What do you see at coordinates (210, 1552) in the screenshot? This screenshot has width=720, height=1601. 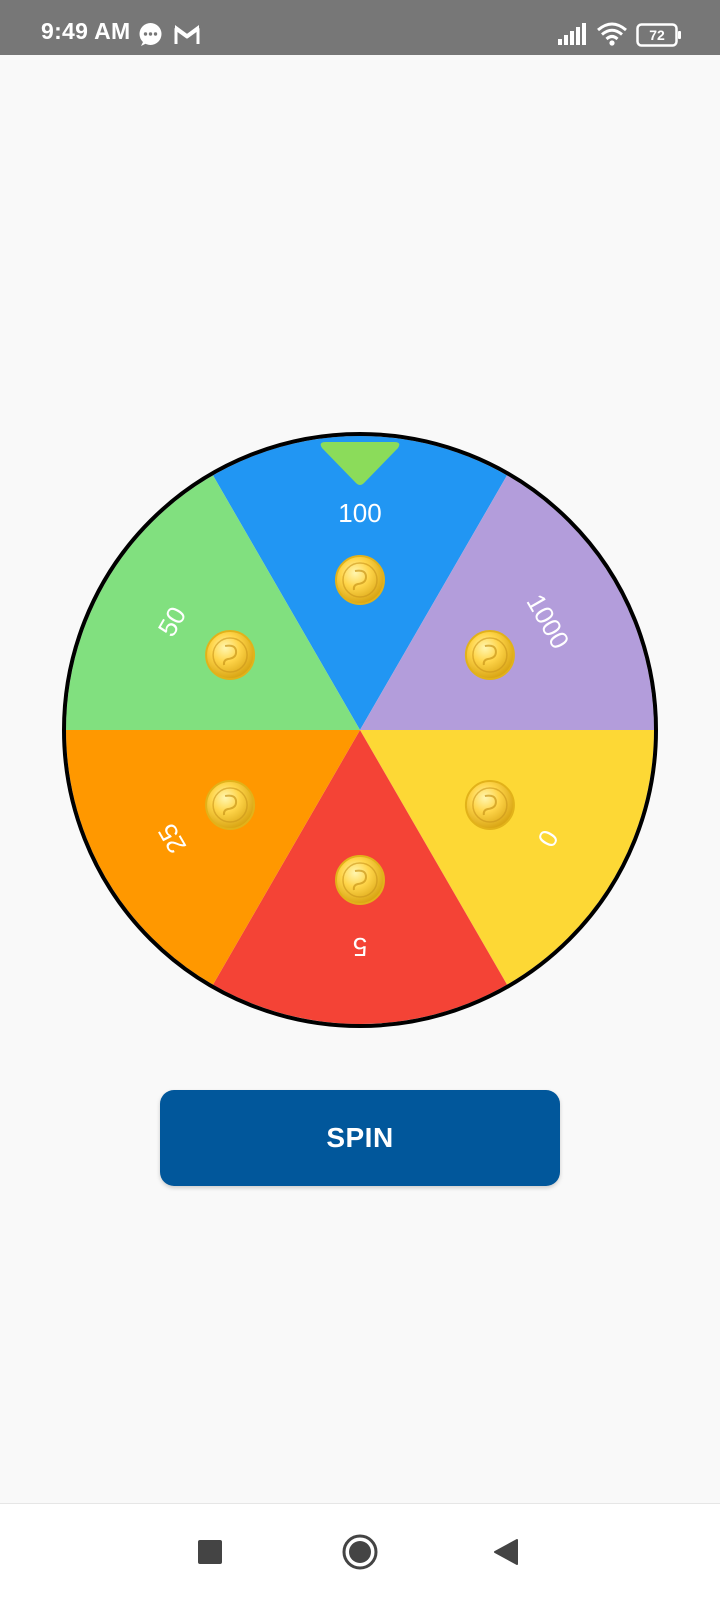 I see `recents-button` at bounding box center [210, 1552].